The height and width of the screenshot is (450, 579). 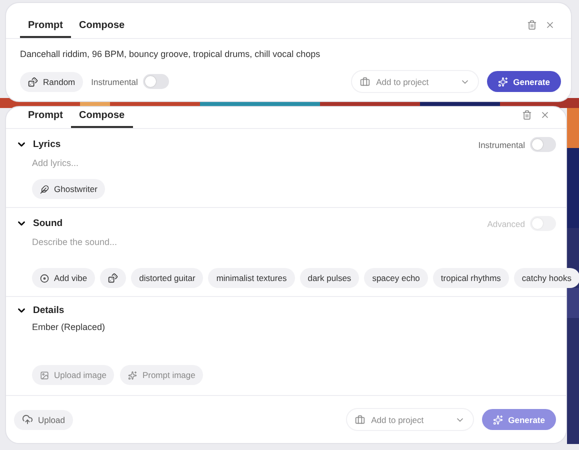 What do you see at coordinates (396, 278) in the screenshot?
I see `tag-chip: spacey echo` at bounding box center [396, 278].